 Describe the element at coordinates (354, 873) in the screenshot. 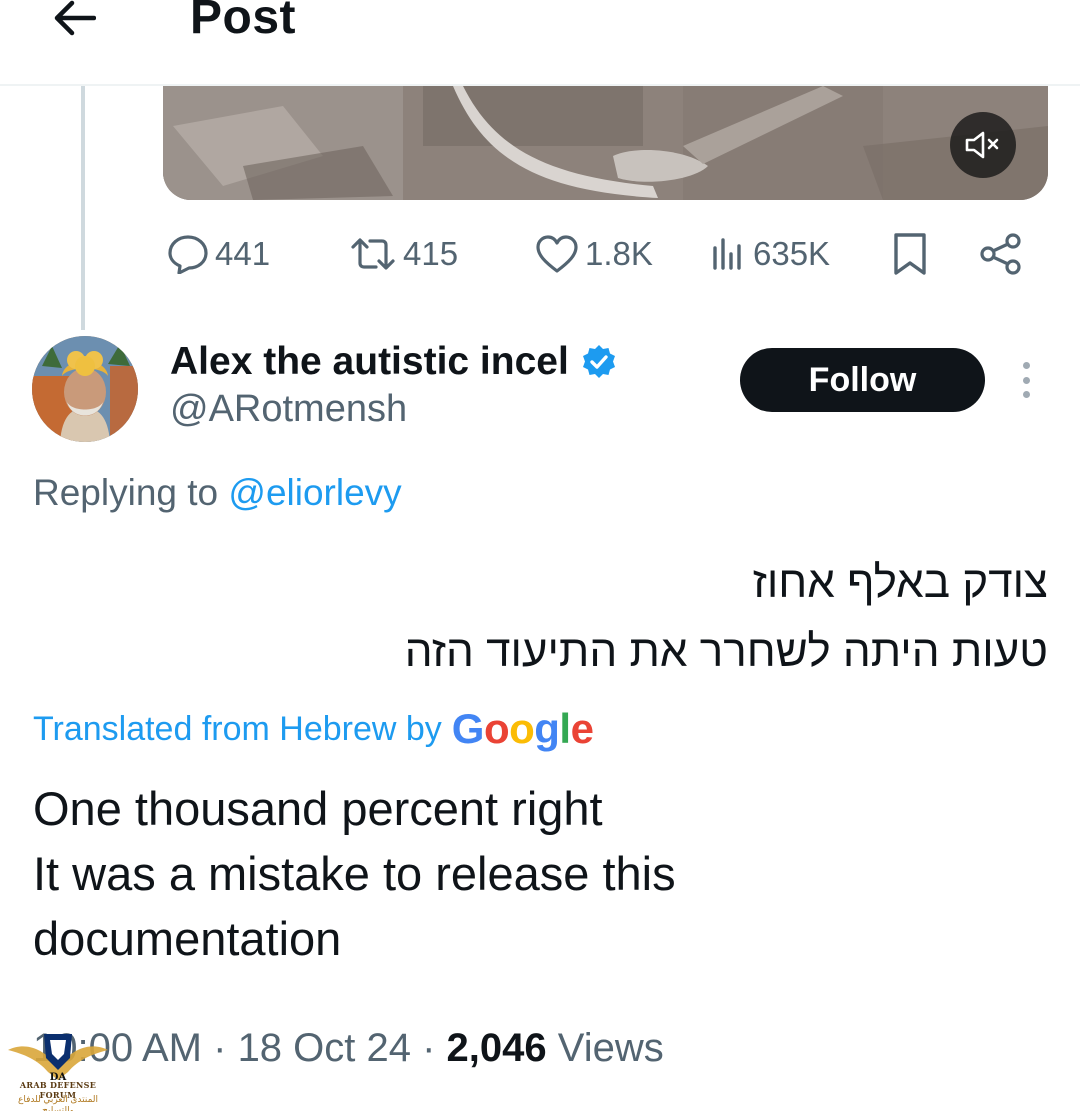

I see `translation-line: It was a mistake to release this` at that location.